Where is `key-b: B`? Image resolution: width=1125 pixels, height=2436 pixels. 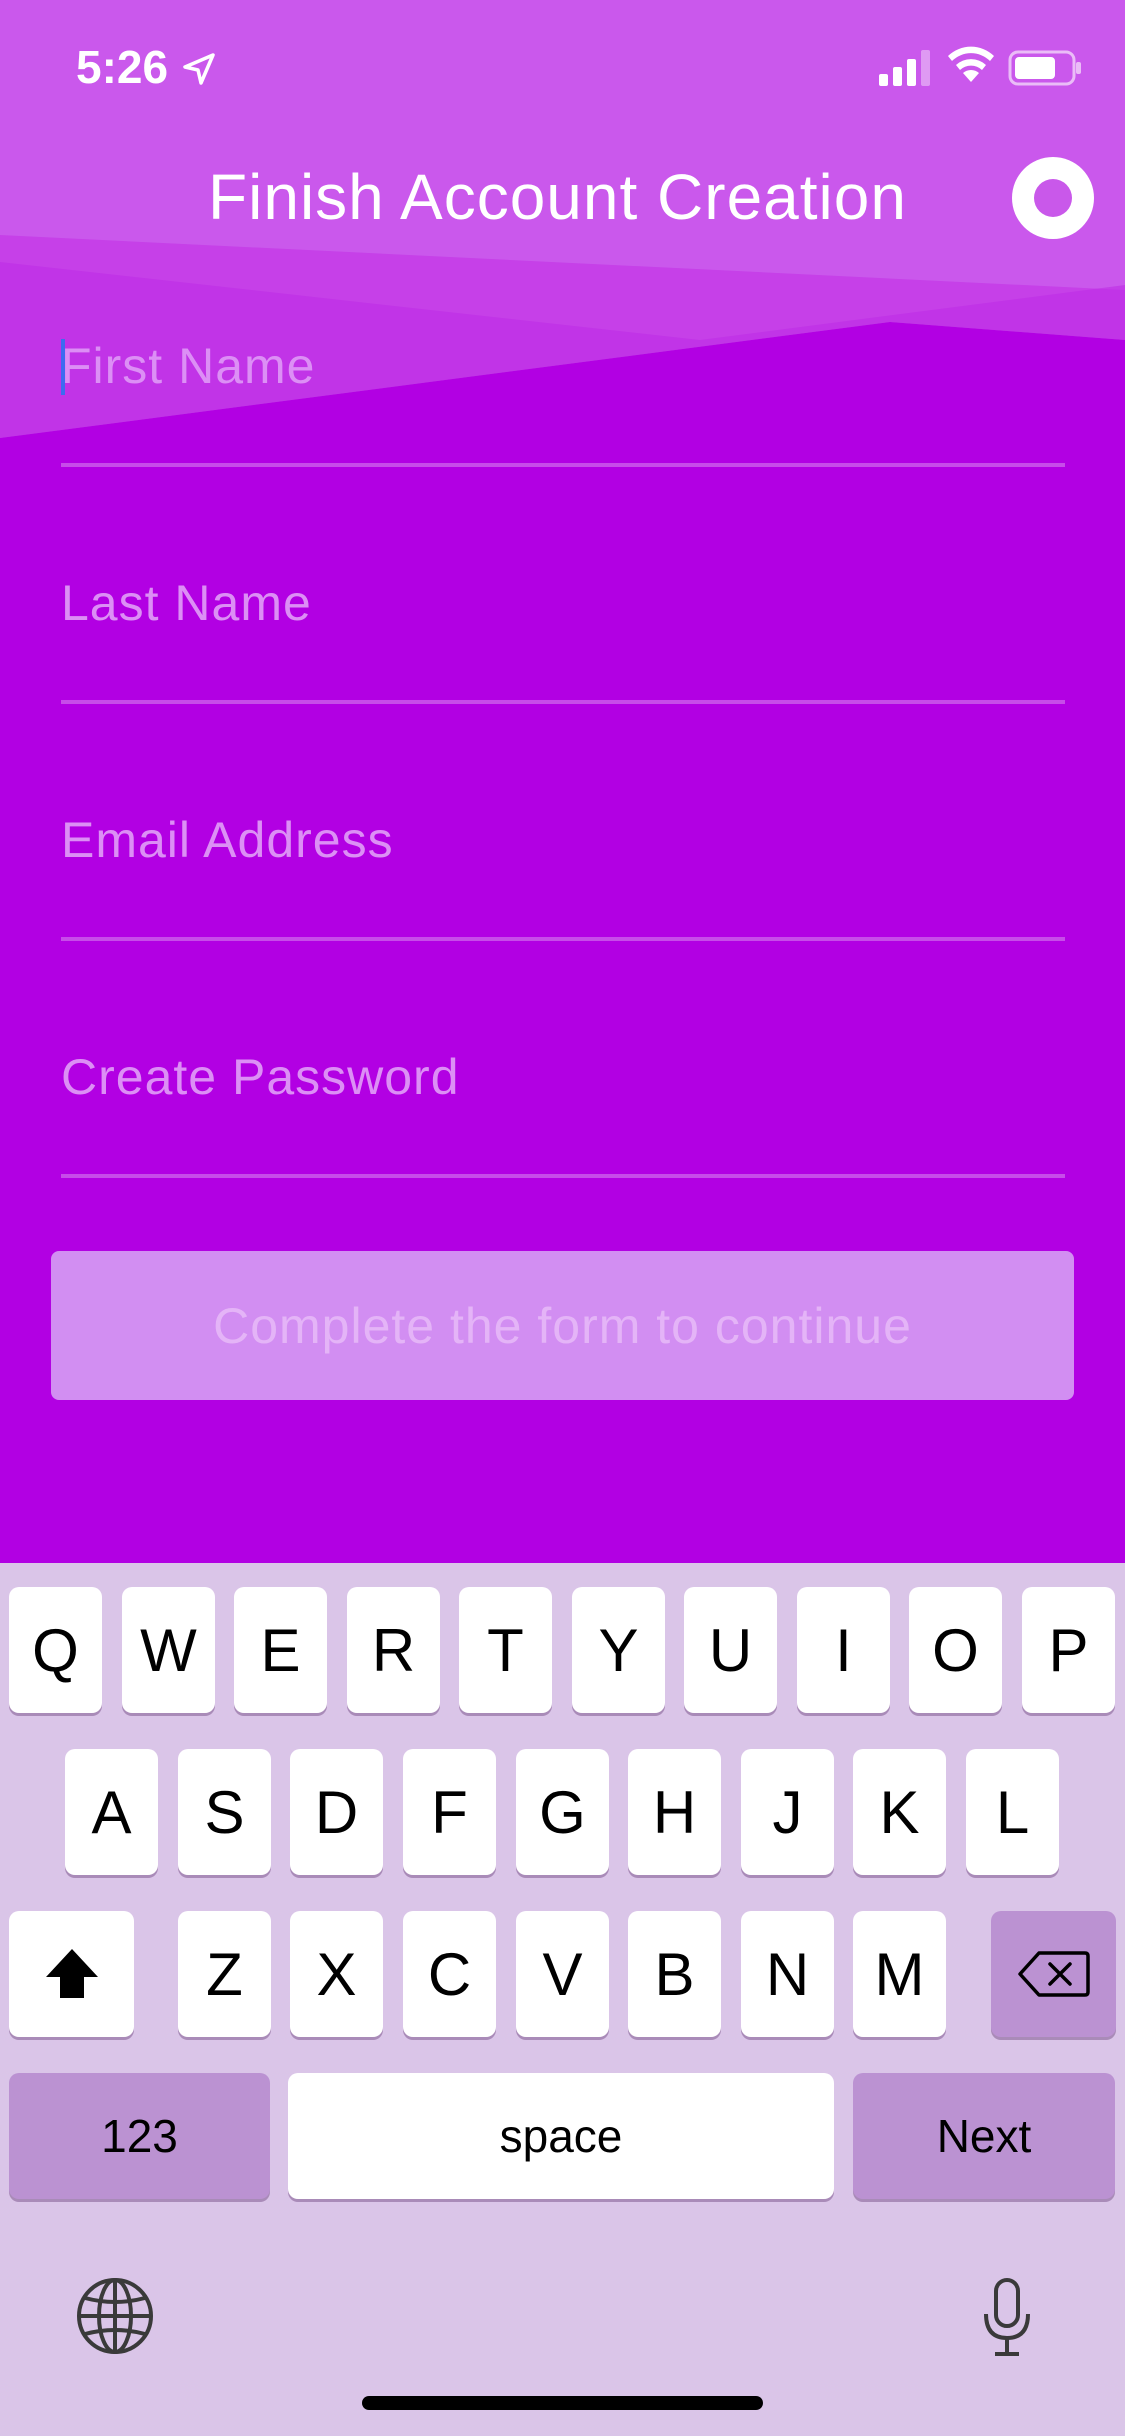
key-b: B is located at coordinates (674, 1974).